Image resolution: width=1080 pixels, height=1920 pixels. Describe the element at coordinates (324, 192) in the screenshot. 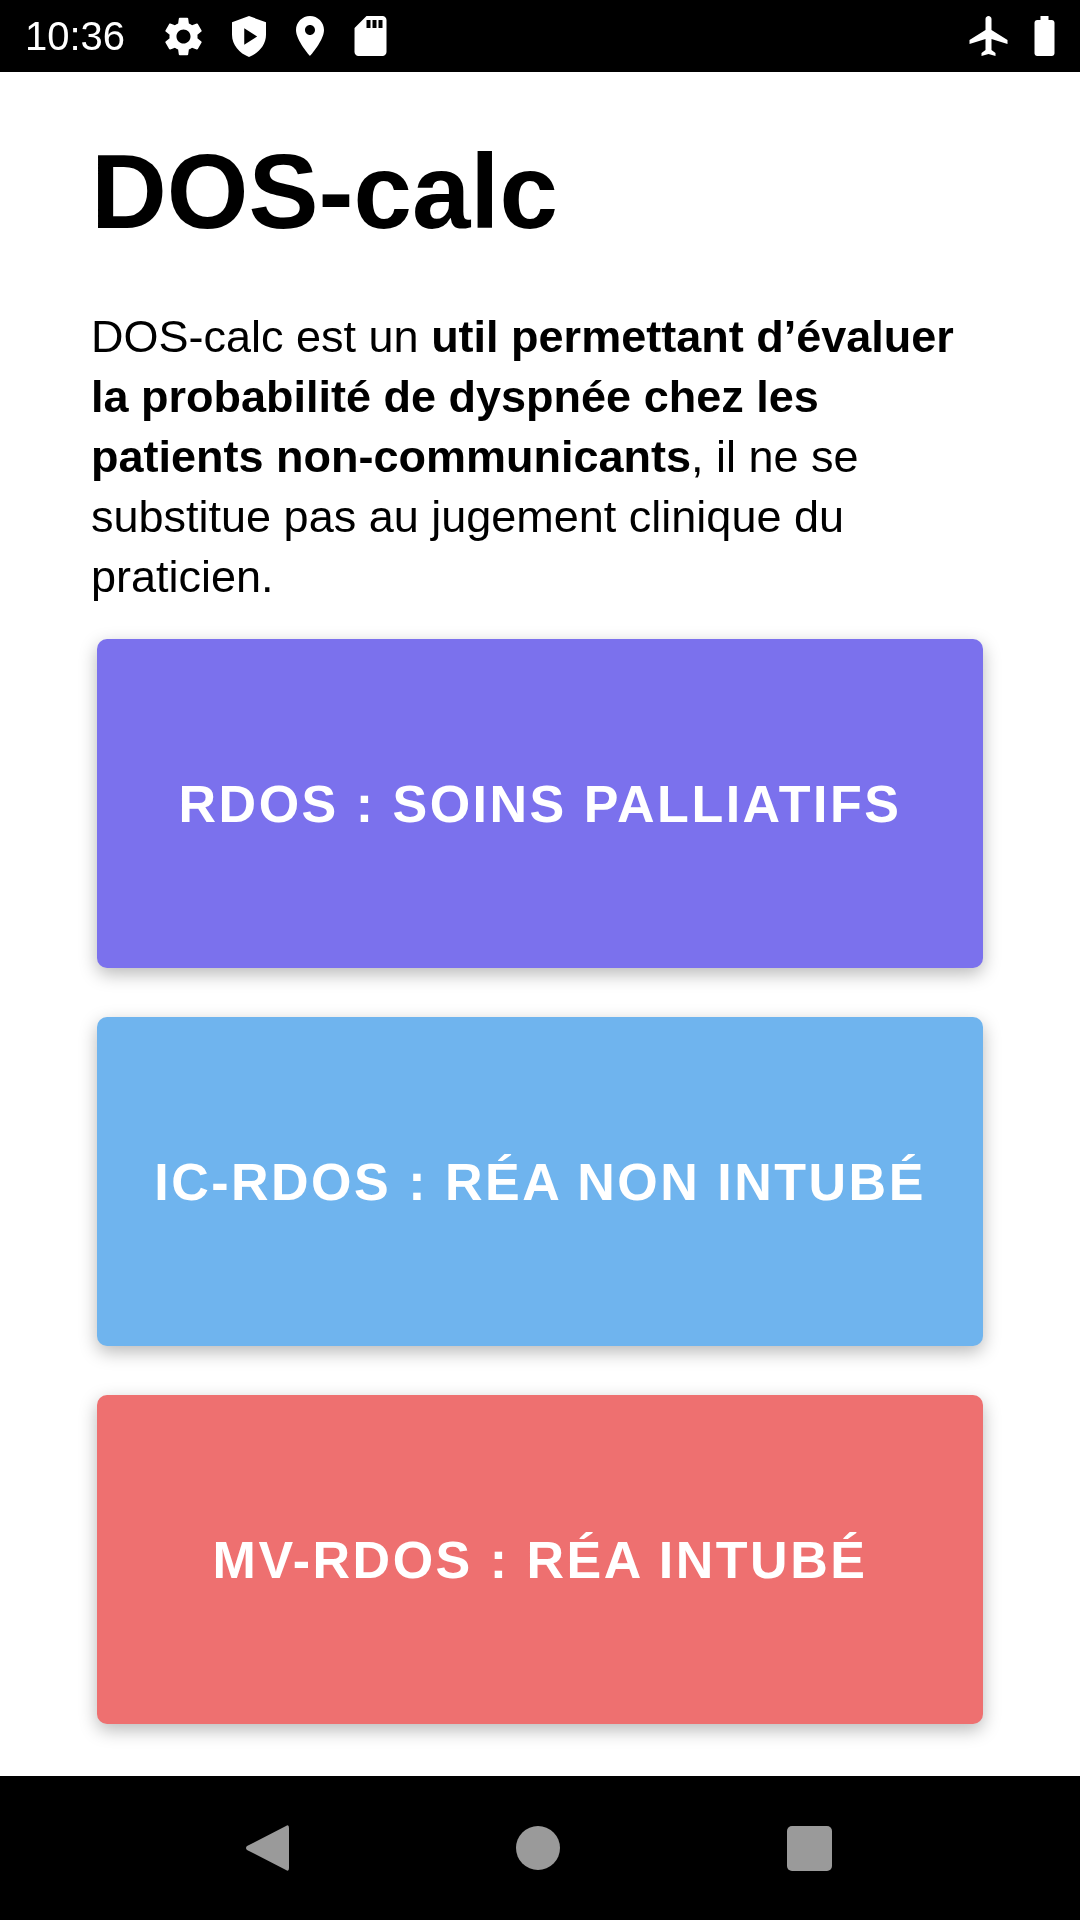

I see `app-title: DOS-calc` at that location.